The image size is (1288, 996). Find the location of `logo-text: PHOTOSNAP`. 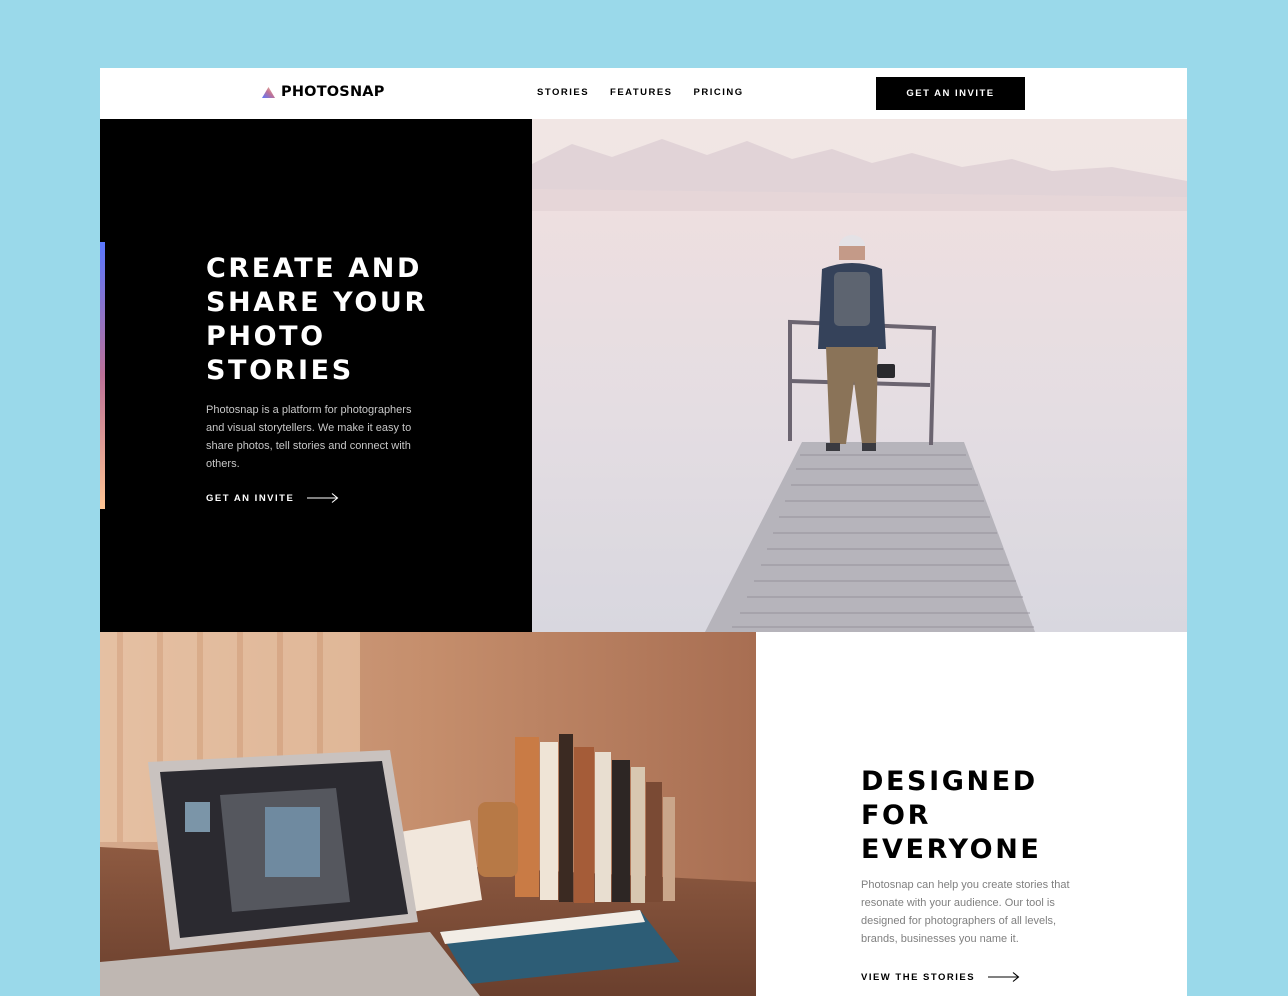

logo-text: PHOTOSNAP is located at coordinates (333, 92).